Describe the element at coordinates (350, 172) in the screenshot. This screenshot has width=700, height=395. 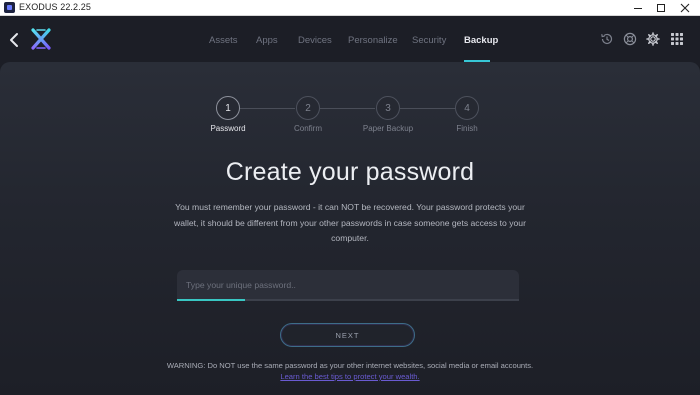
I see `page-title: Create your password` at that location.